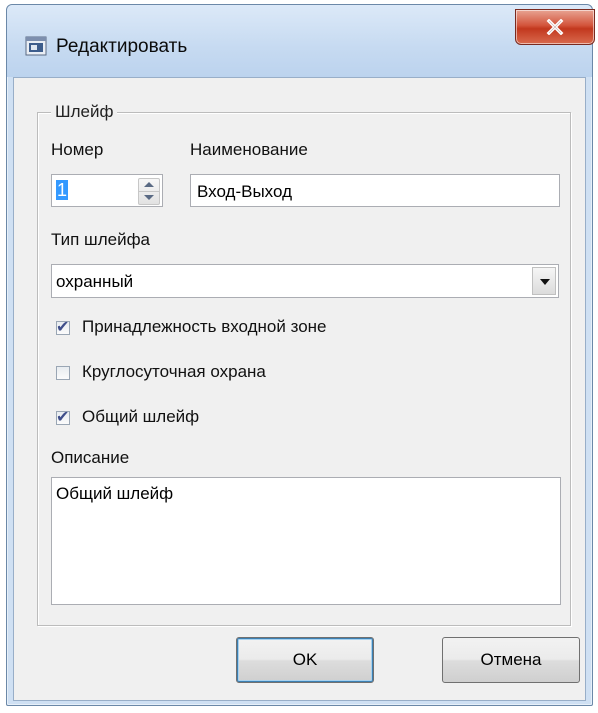  I want to click on common-loop-label: Общий шлейф, so click(140, 417).